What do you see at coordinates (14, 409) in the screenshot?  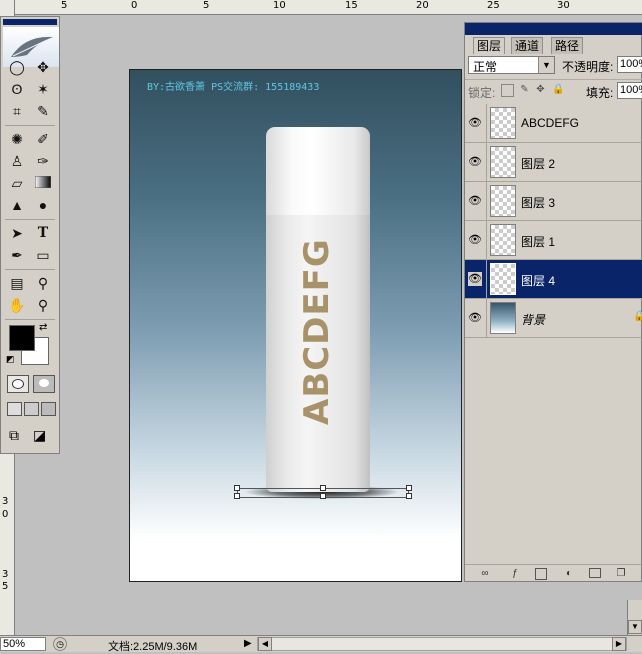 I see `screen-mode-standard-icon` at bounding box center [14, 409].